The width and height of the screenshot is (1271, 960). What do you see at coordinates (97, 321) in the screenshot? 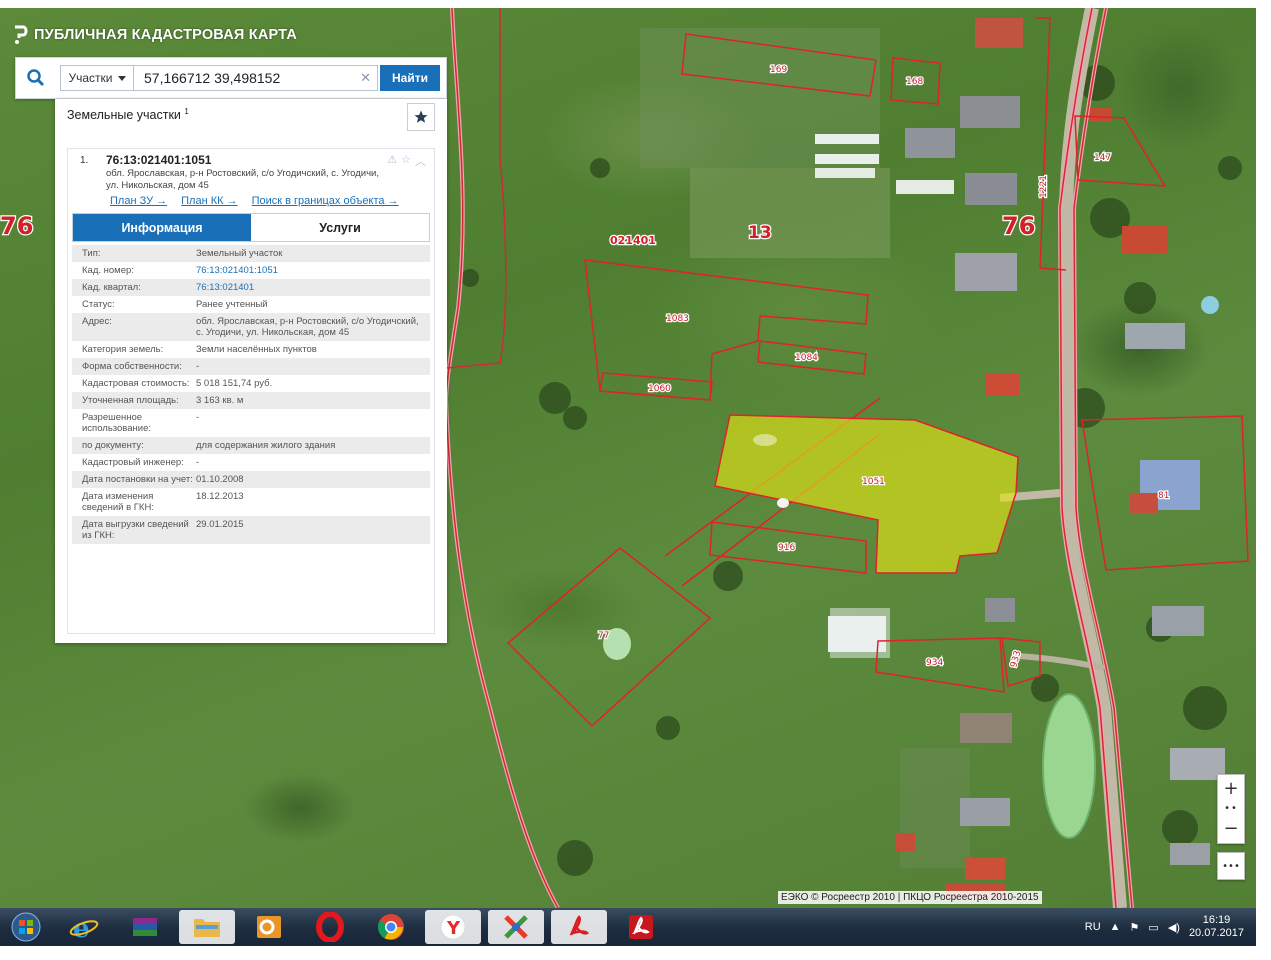
I see `info-key: Адрес:` at bounding box center [97, 321].